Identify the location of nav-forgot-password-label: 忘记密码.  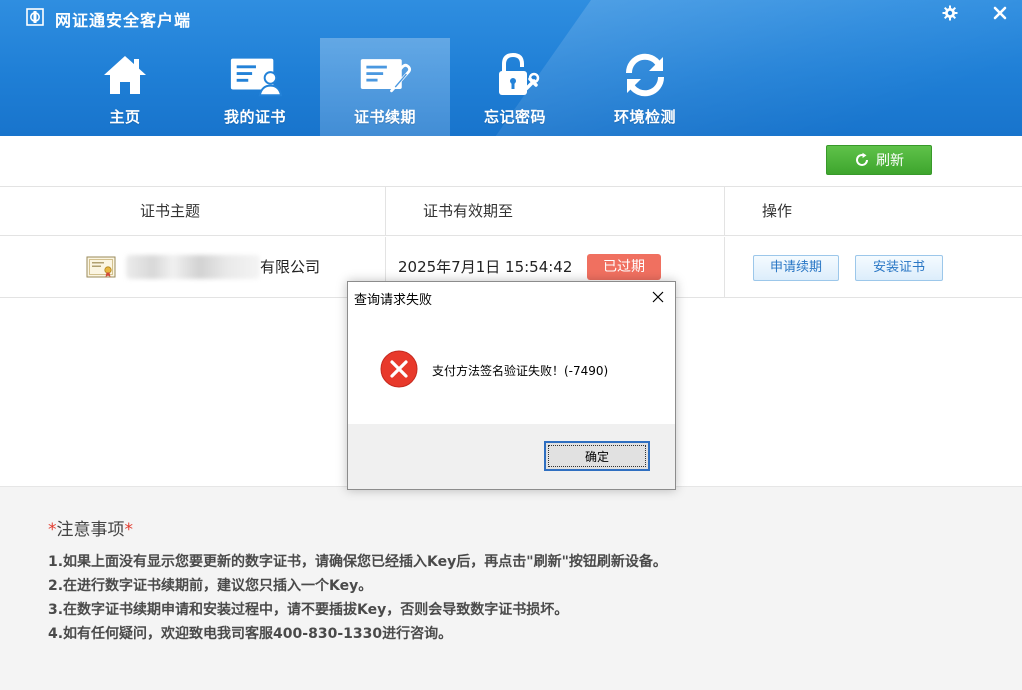
(514, 117).